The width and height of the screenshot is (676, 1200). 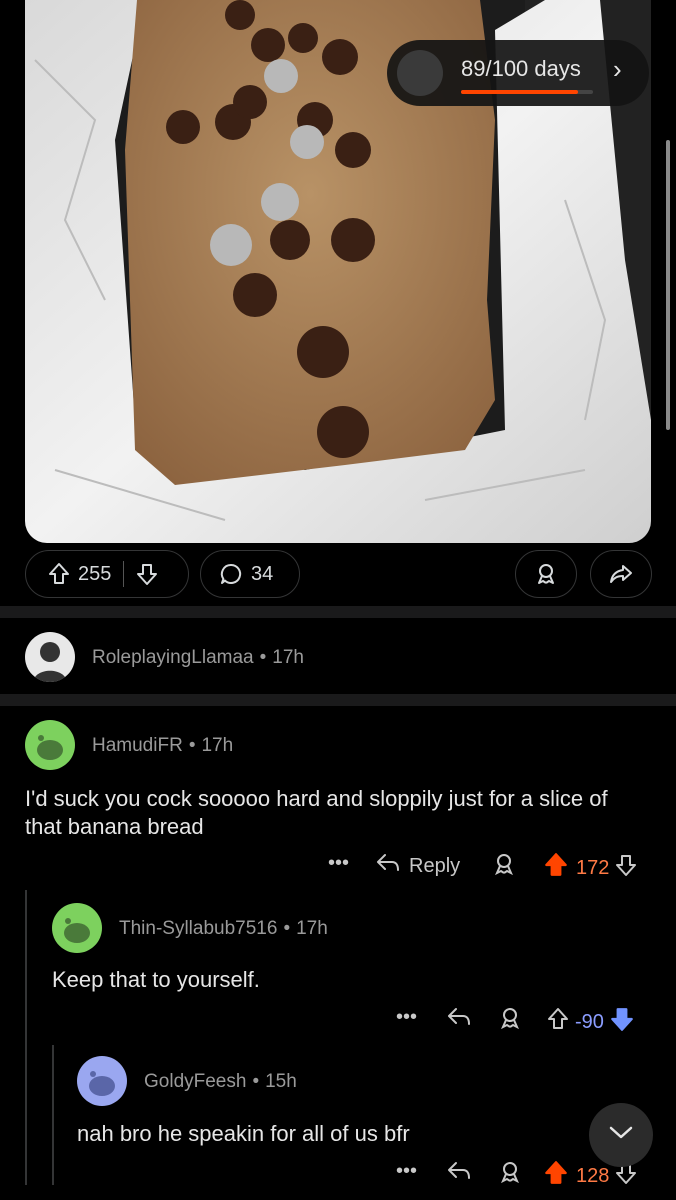 I want to click on username: GoldyFeesh, so click(x=195, y=1081).